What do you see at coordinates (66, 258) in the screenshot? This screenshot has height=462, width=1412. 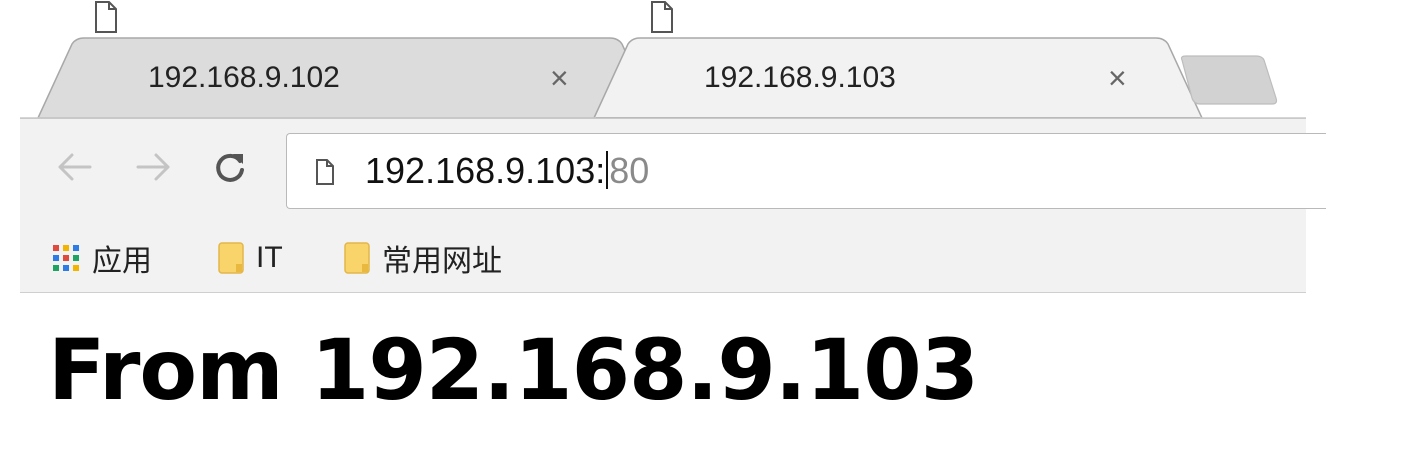 I see `apps-grid-icon` at bounding box center [66, 258].